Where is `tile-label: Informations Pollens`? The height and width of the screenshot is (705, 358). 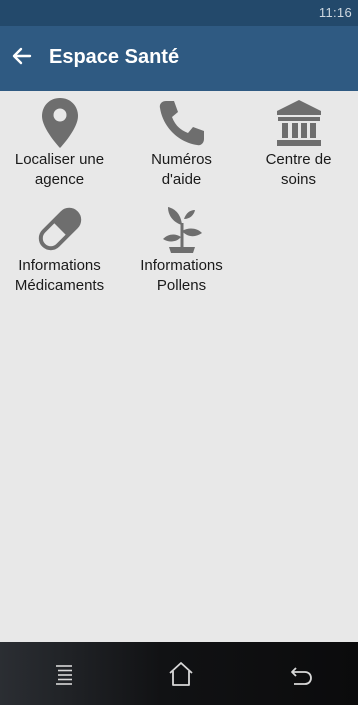
tile-label: Informations Pollens is located at coordinates (181, 275).